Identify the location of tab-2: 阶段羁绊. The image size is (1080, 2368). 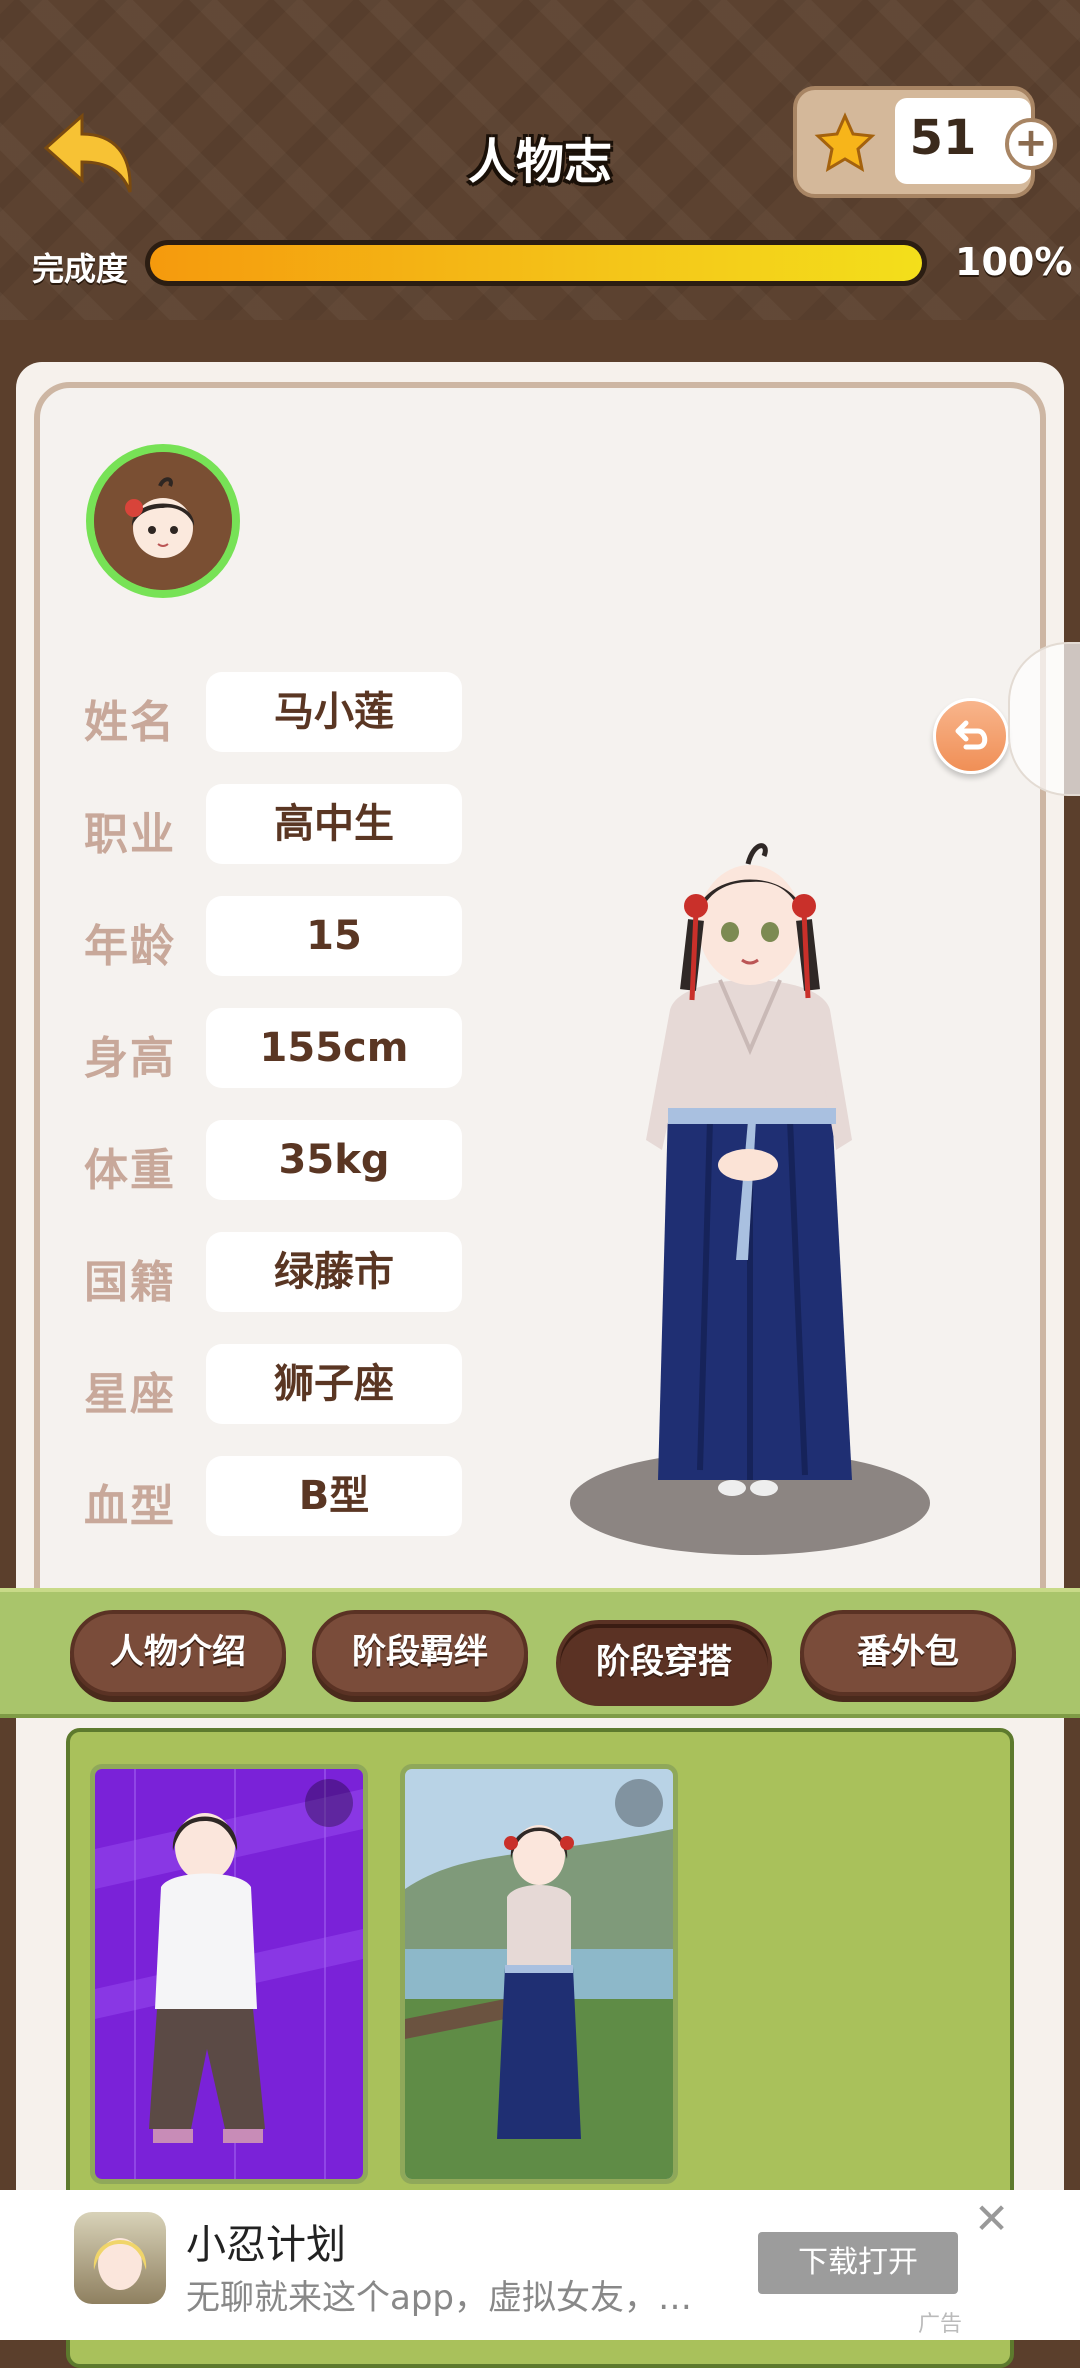
(420, 1653).